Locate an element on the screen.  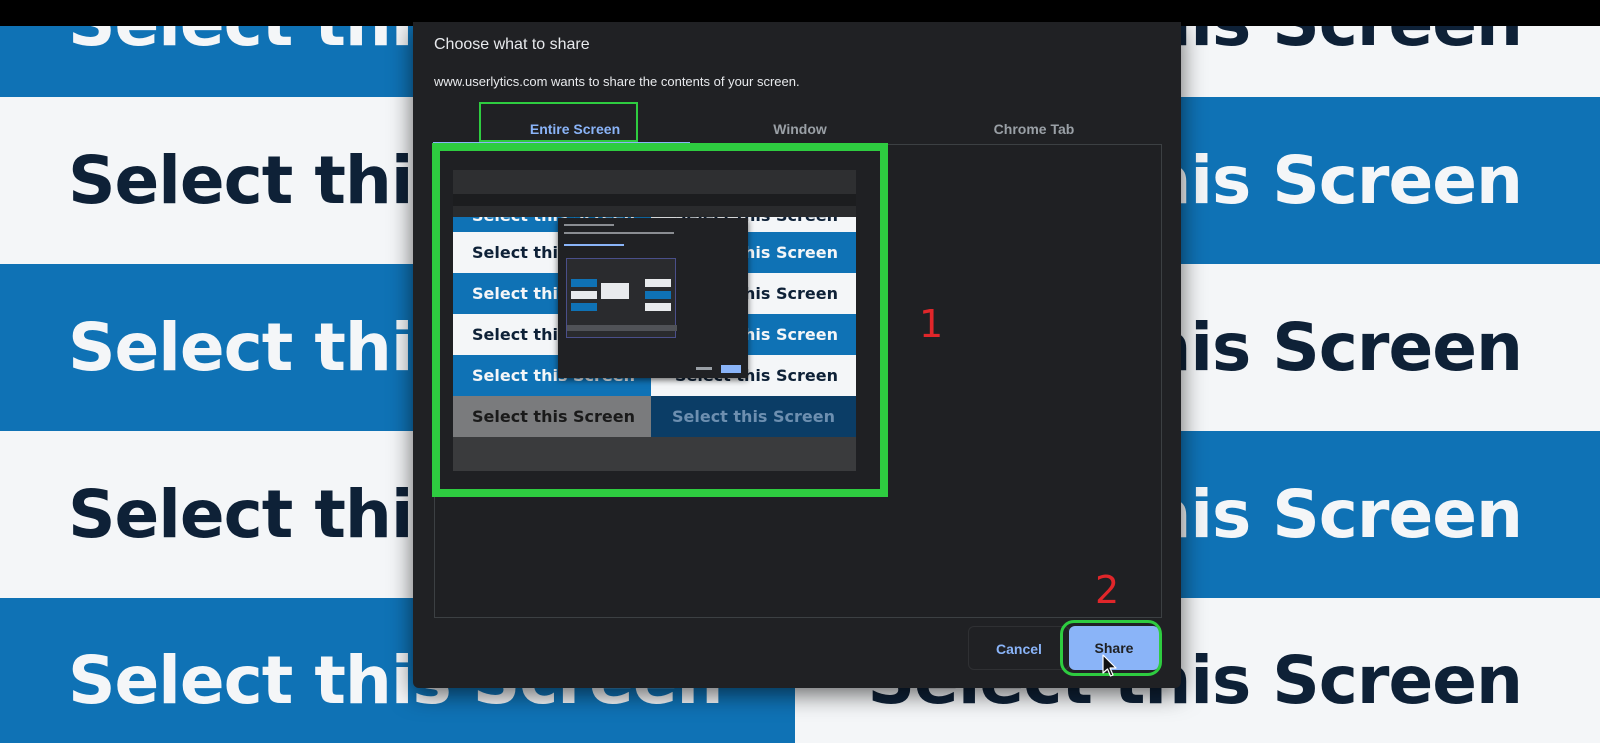
mouse-pointer-icon is located at coordinates (1109, 665).